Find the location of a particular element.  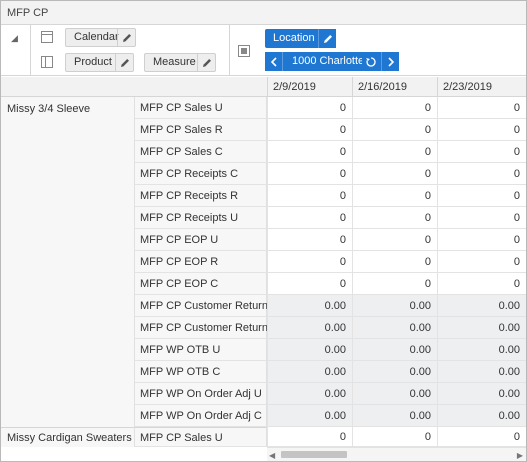

location-selector: 1000 Charlotte is located at coordinates (332, 61).